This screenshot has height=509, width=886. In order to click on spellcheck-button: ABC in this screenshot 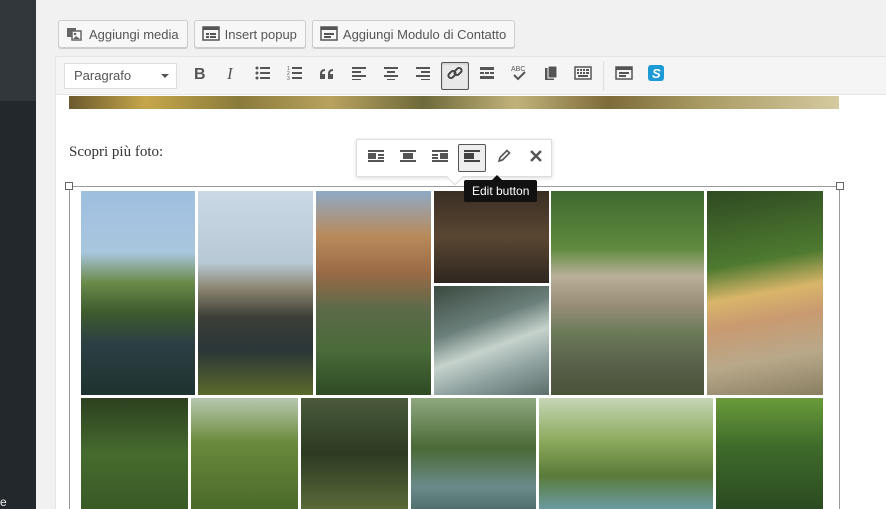, I will do `click(519, 76)`.